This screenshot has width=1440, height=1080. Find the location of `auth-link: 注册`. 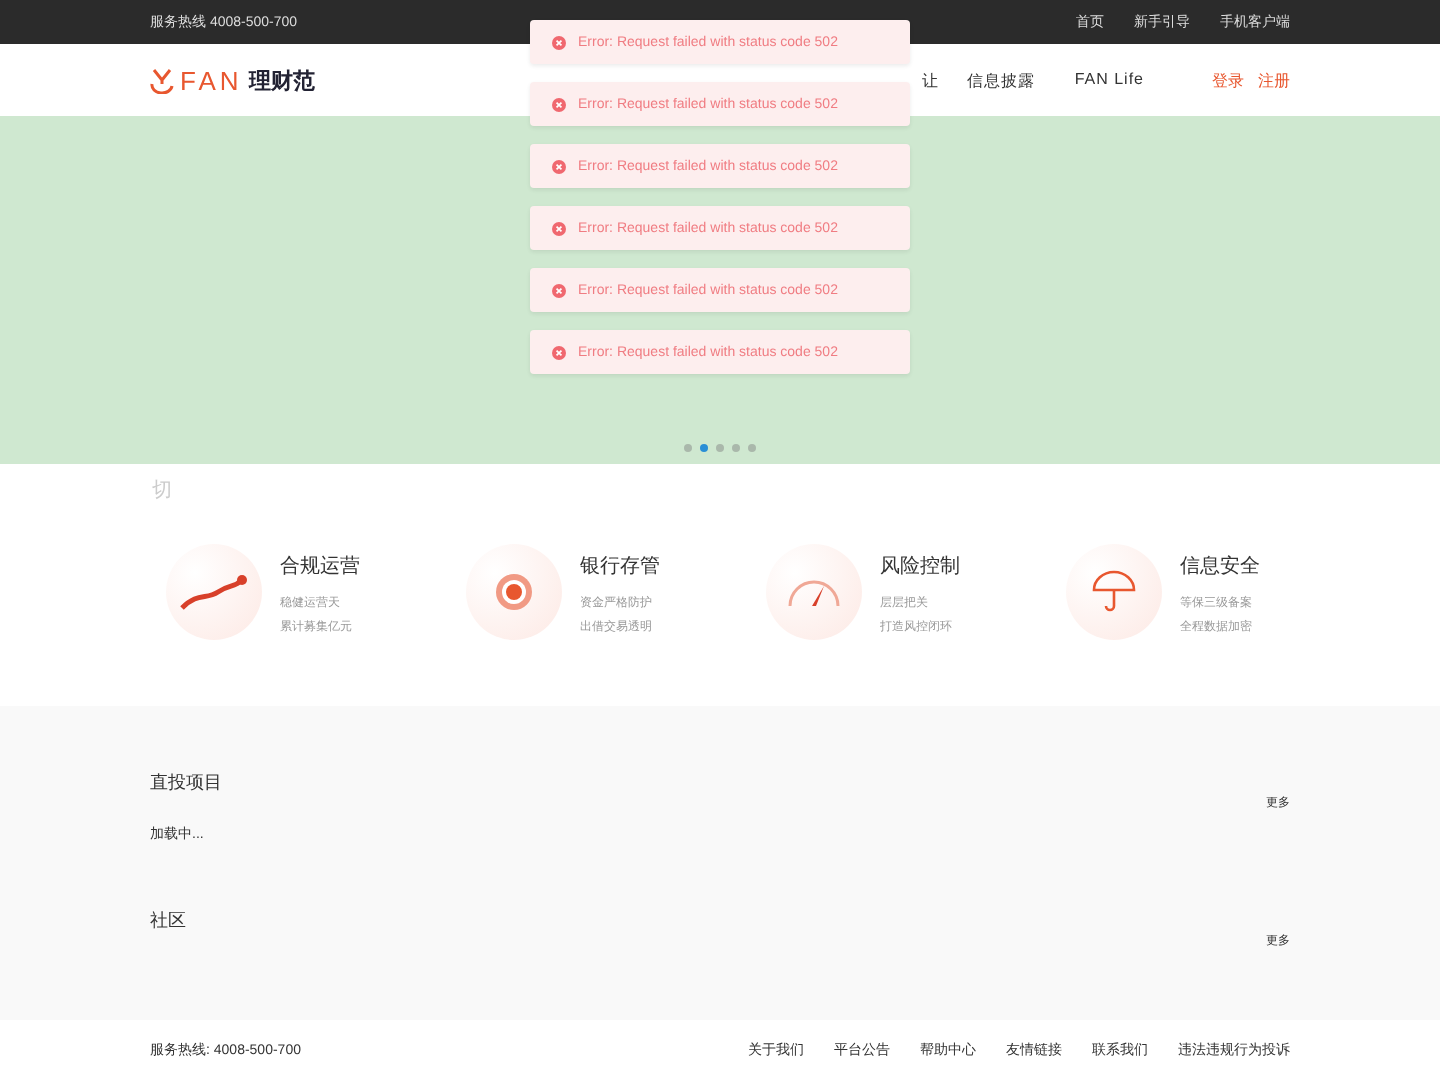

auth-link: 注册 is located at coordinates (1274, 80).